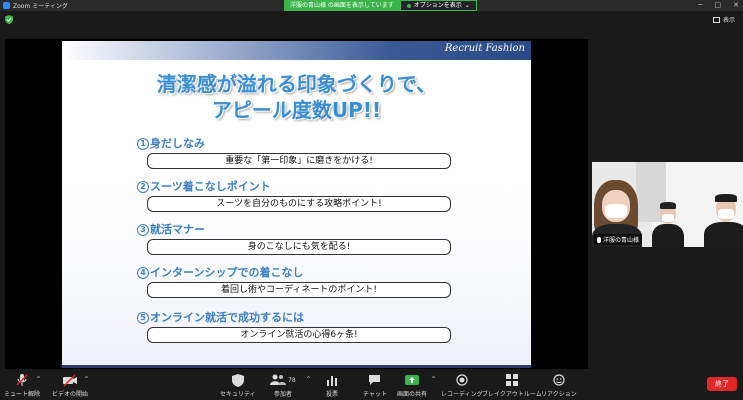 This screenshot has width=743, height=400. Describe the element at coordinates (6, 5) in the screenshot. I see `zoom-logo-icon` at that location.